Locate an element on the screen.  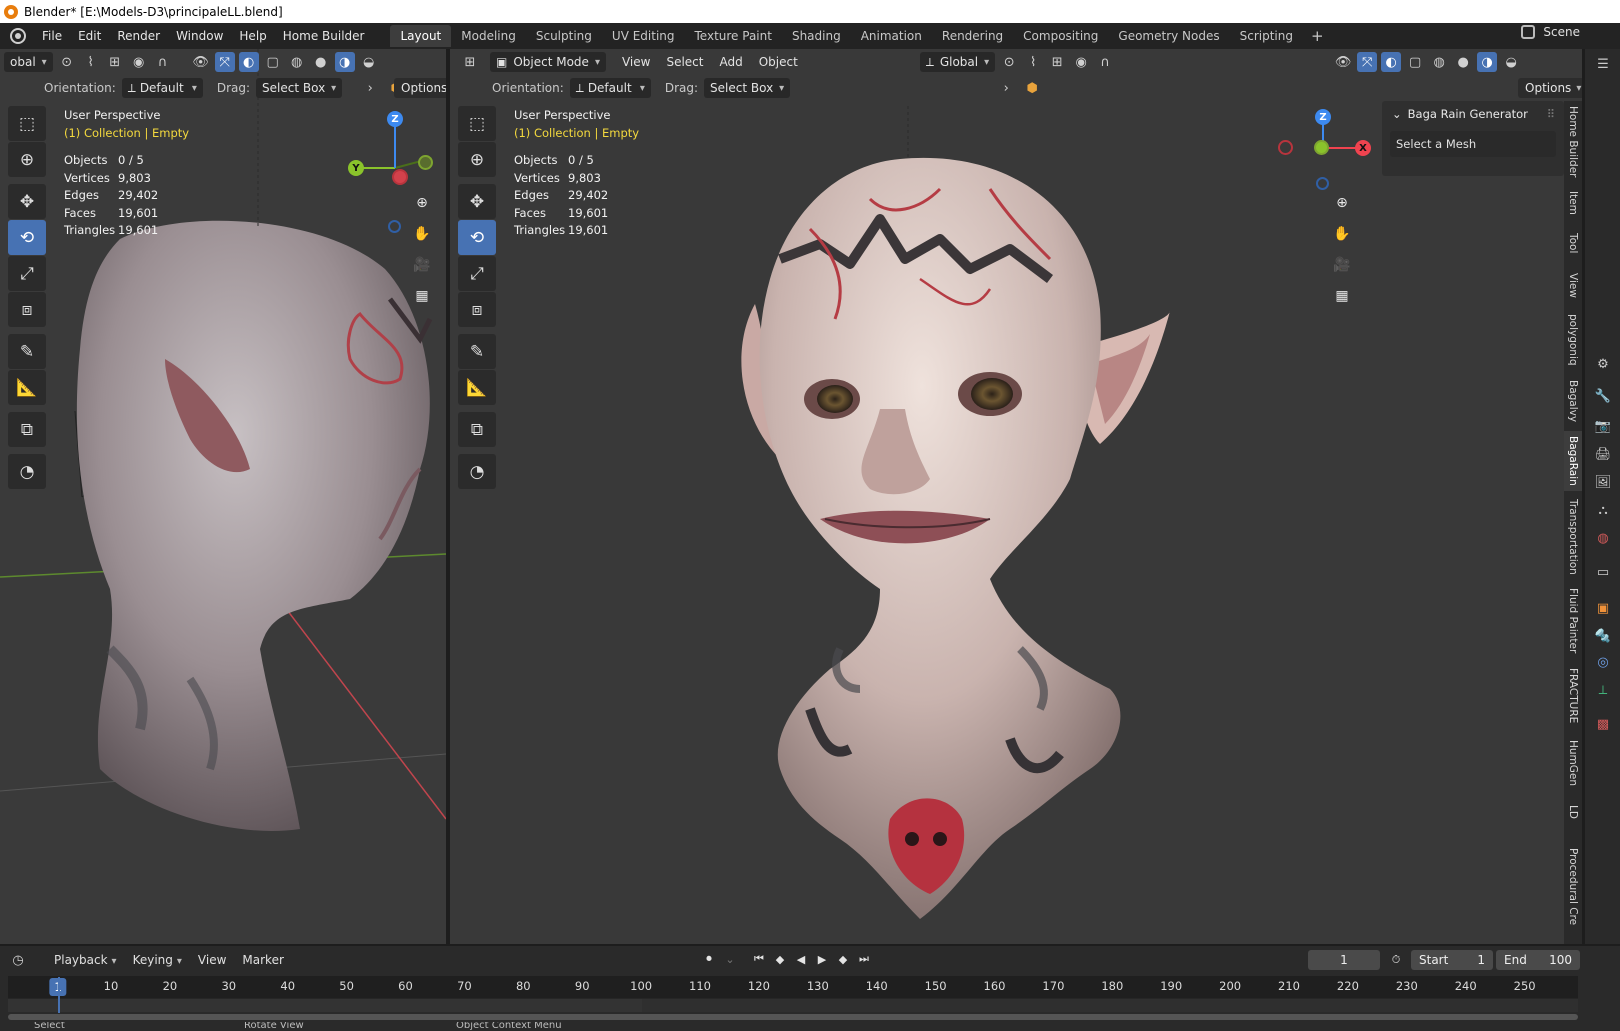
play-icon: ▶ is located at coordinates (822, 959).